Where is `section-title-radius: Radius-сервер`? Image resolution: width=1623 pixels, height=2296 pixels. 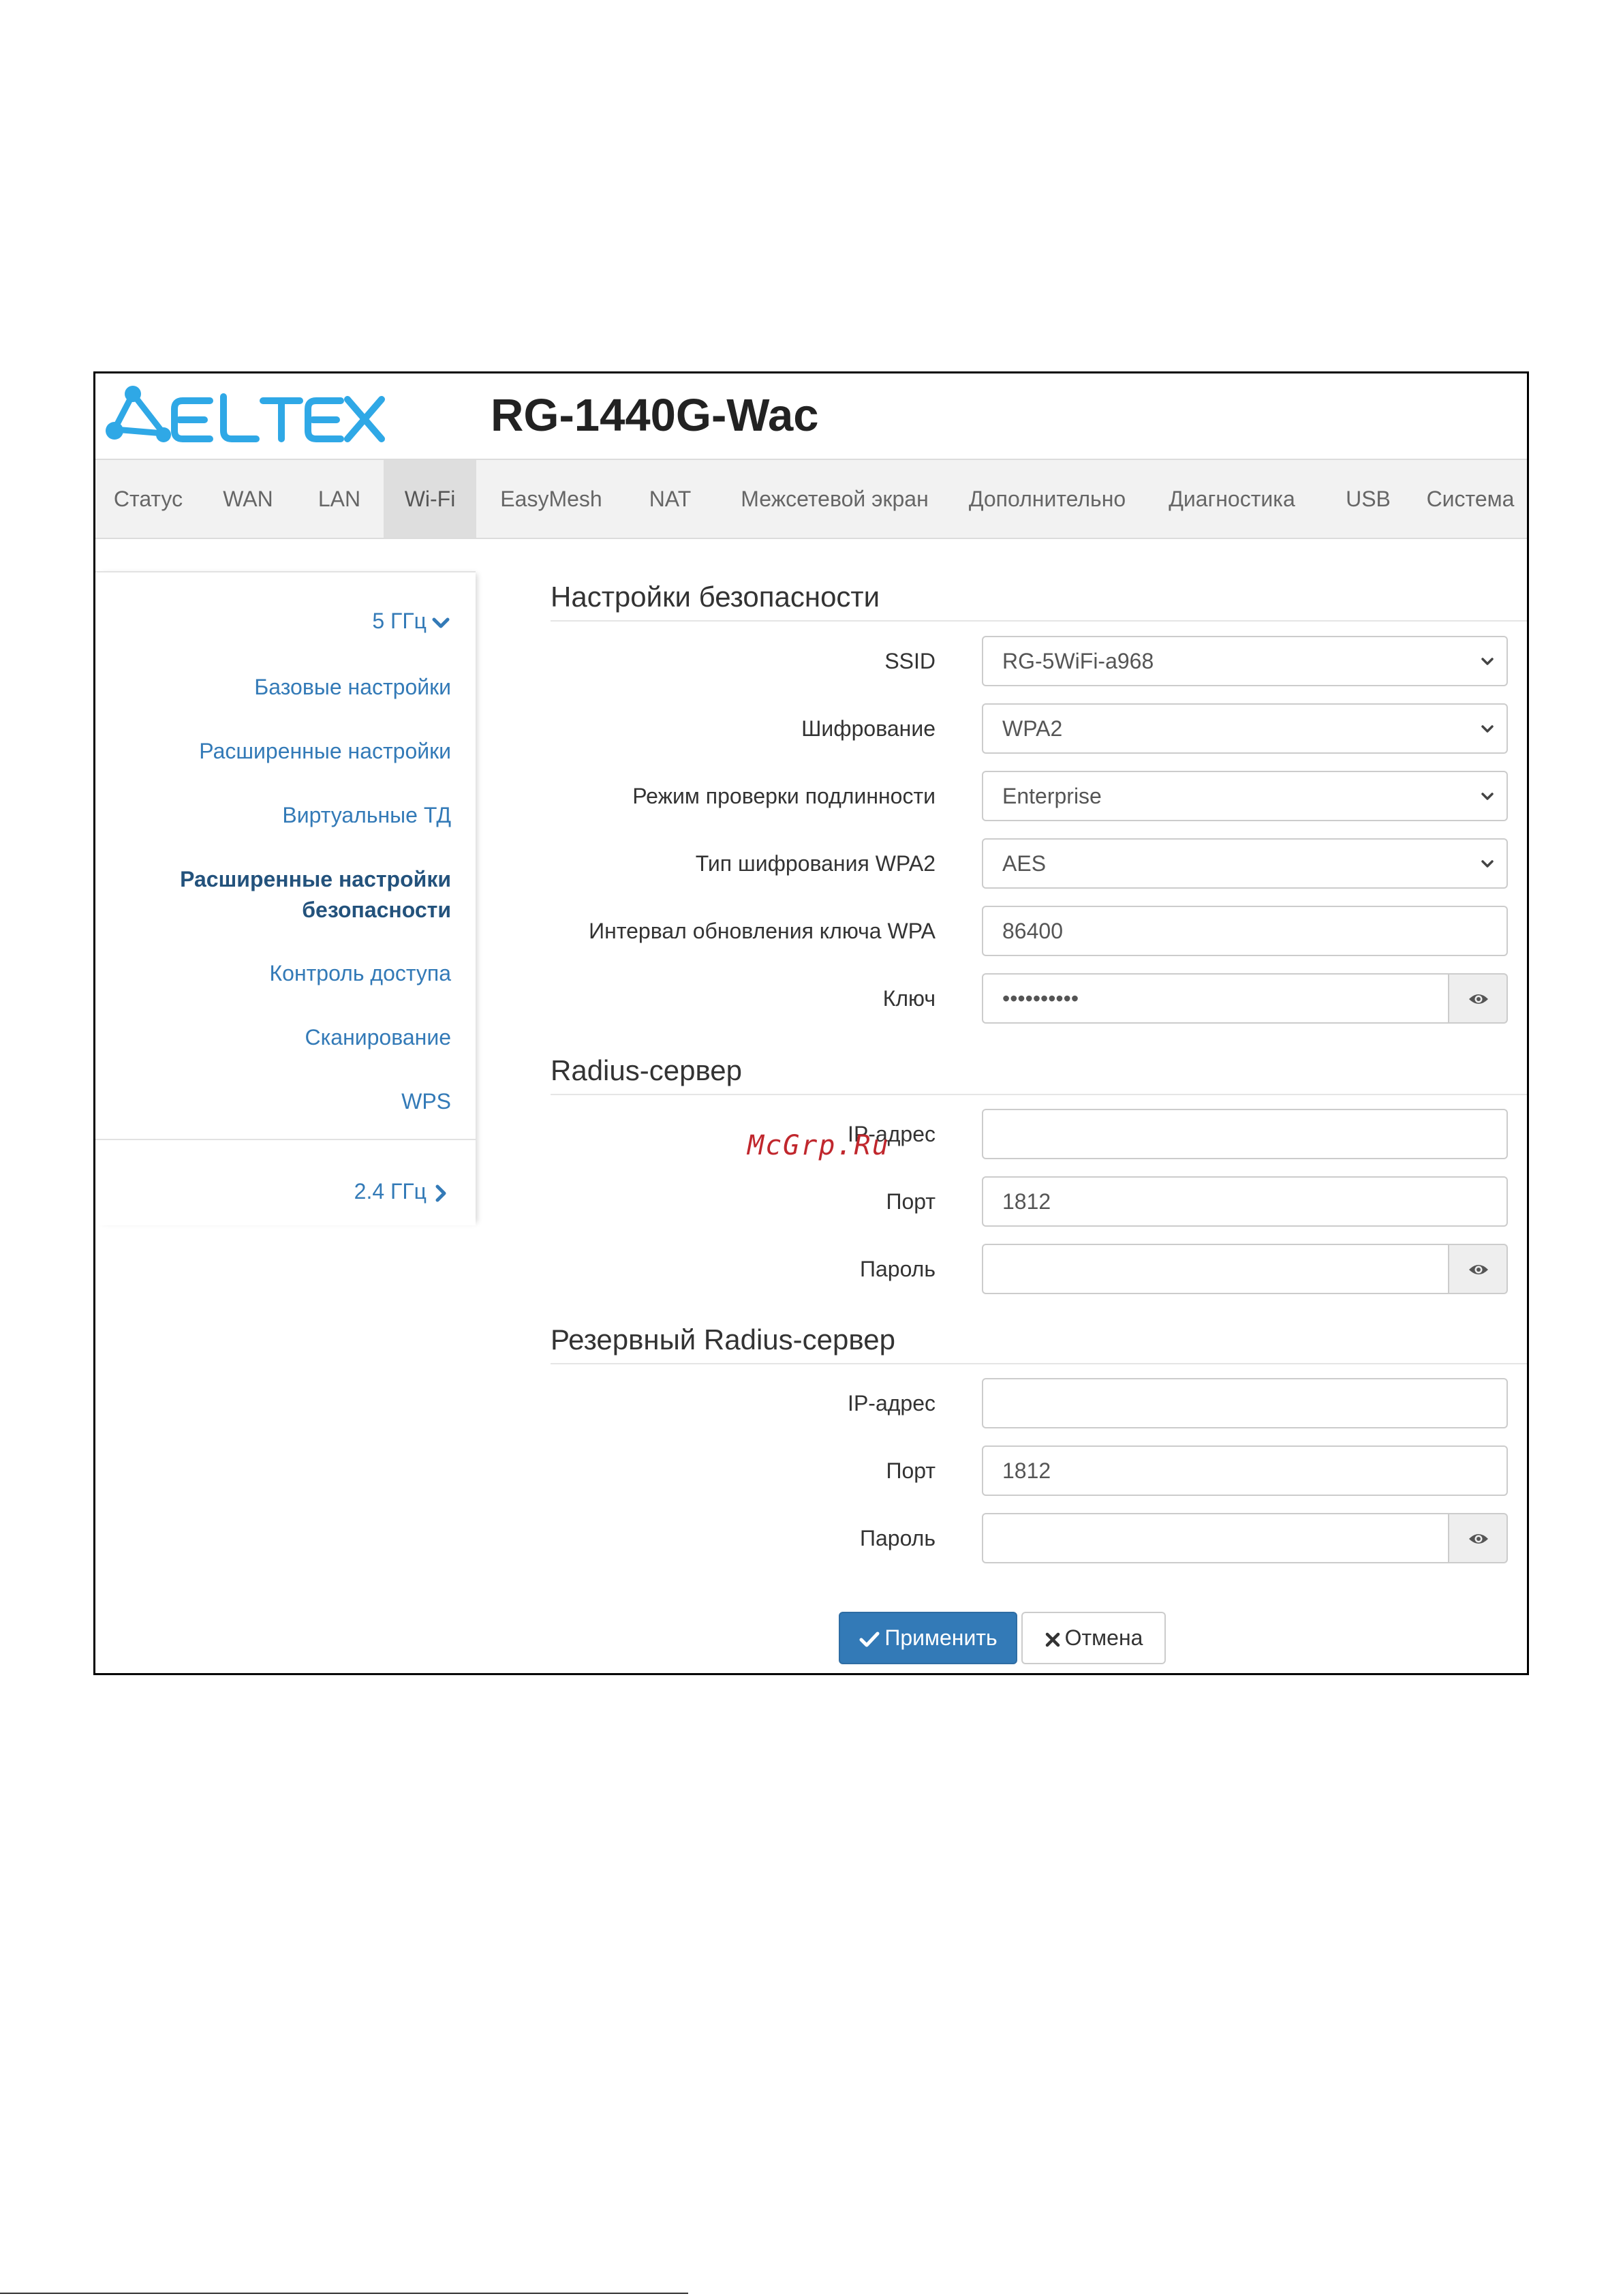
section-title-radius: Radius-сервер is located at coordinates (1039, 1074).